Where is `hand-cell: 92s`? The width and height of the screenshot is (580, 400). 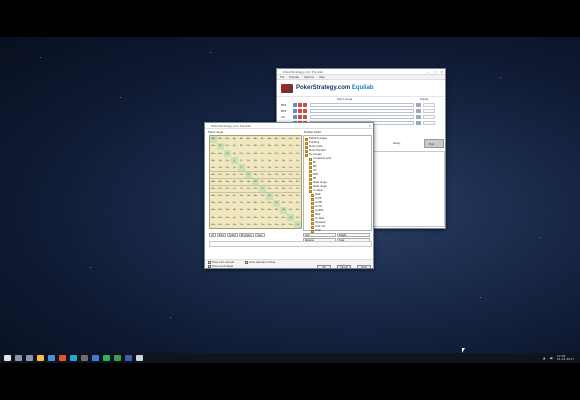 hand-cell: 92s is located at coordinates (297, 175).